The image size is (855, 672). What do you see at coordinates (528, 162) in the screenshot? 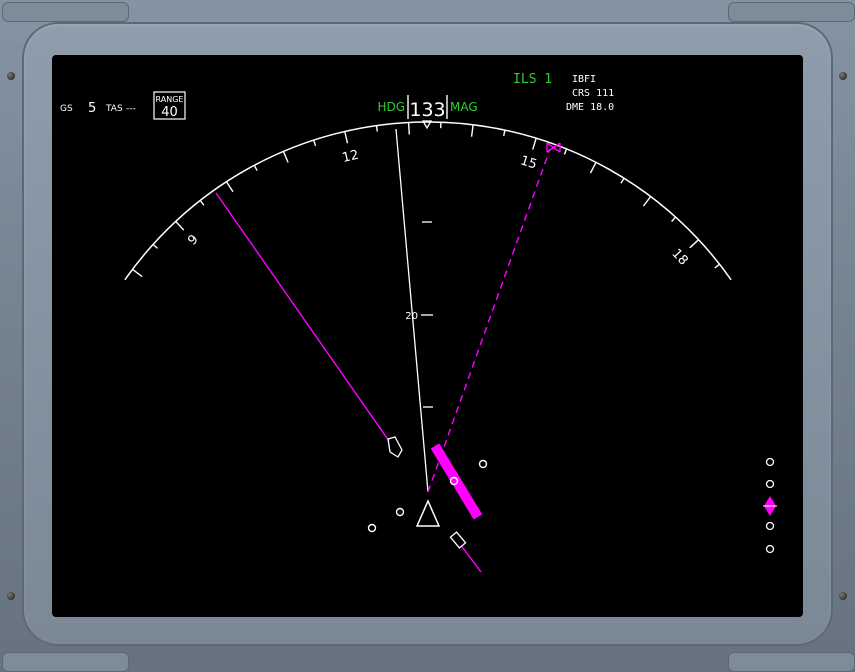
I see `compass-label: 15` at bounding box center [528, 162].